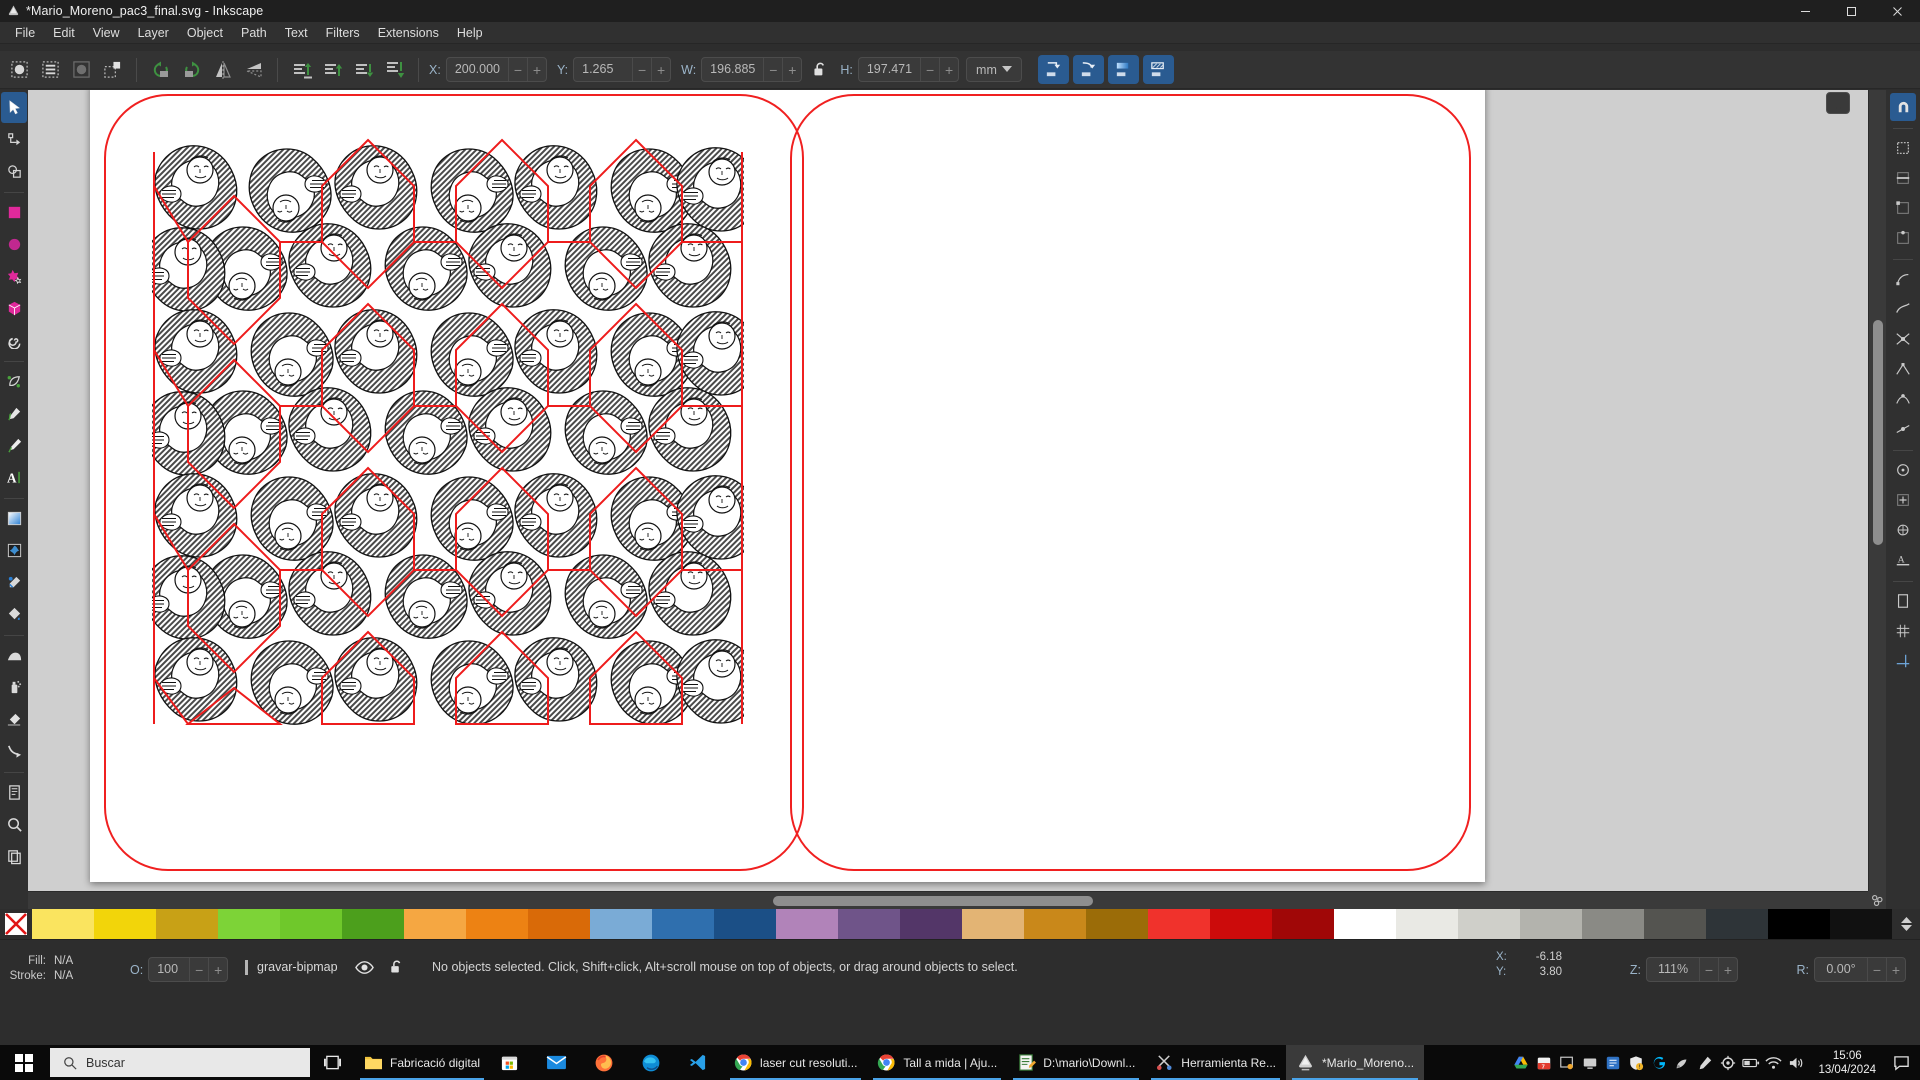 The width and height of the screenshot is (1920, 1080). What do you see at coordinates (14, 212) in the screenshot?
I see `rectangle-tool` at bounding box center [14, 212].